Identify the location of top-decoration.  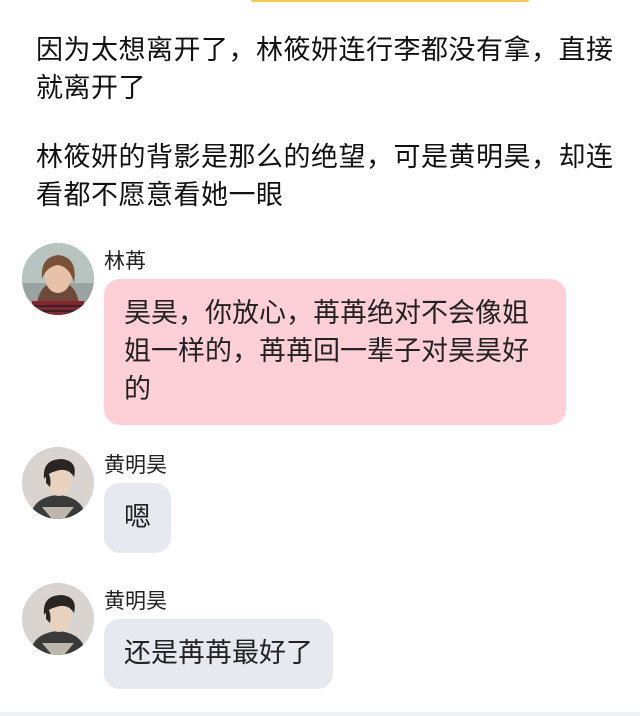
(390, 1).